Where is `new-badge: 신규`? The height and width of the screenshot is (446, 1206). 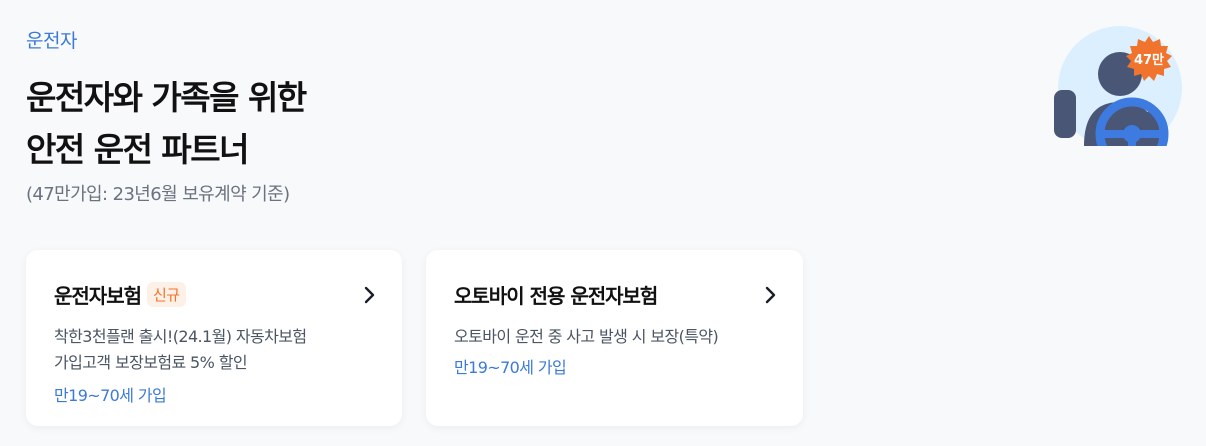 new-badge: 신규 is located at coordinates (166, 294).